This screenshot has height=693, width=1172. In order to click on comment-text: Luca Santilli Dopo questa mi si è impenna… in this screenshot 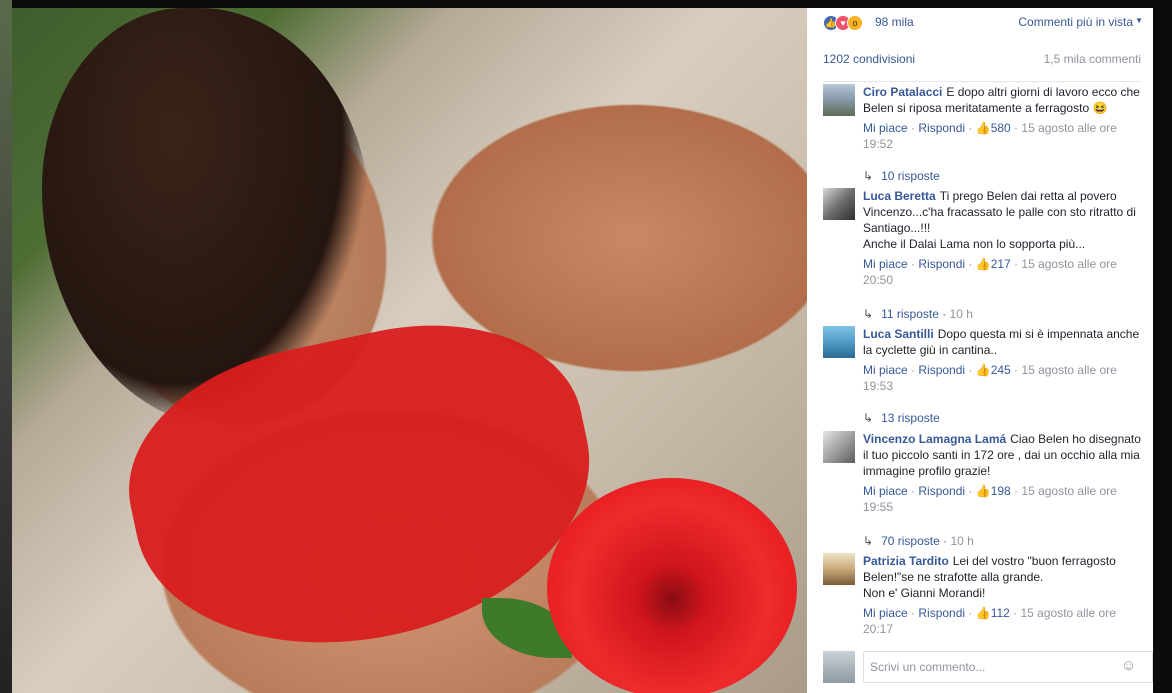, I will do `click(1003, 342)`.